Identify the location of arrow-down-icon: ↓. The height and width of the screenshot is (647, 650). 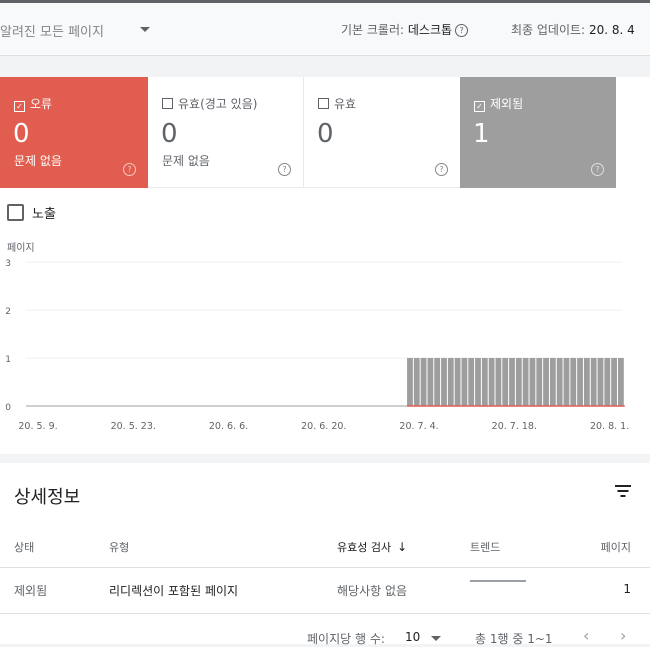
(402, 547).